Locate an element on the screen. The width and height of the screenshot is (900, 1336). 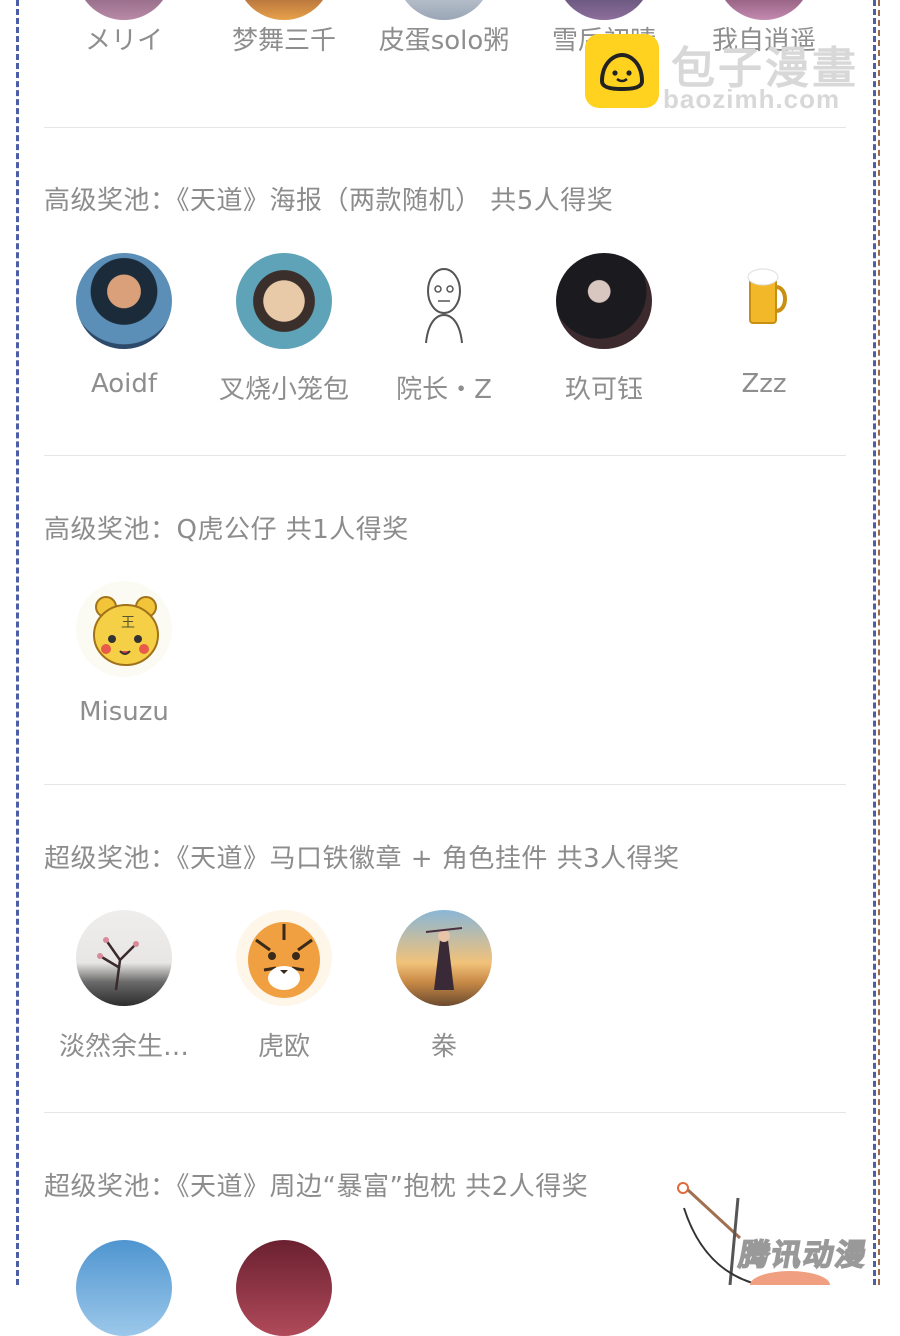
section-title: 高级奖池：Q虎公仔 共1人得奖 is located at coordinates (226, 530).